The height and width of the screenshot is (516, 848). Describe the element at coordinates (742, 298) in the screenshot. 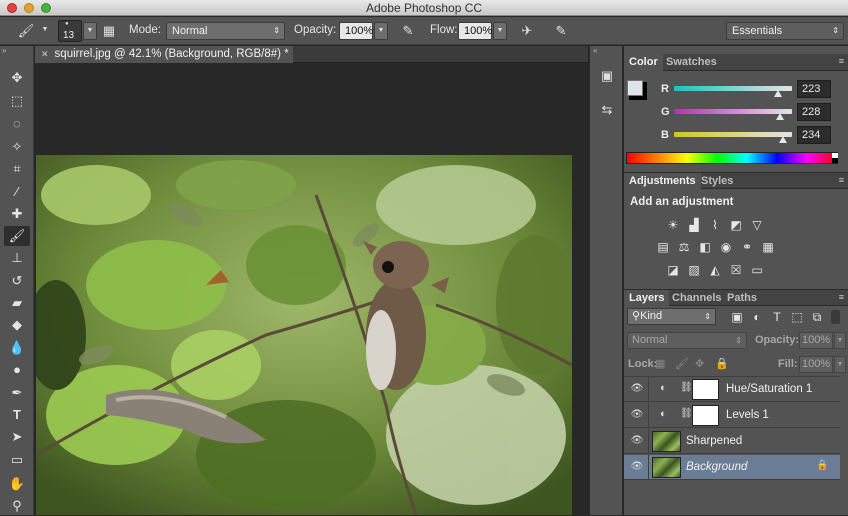

I see `tab-paths: Paths` at that location.